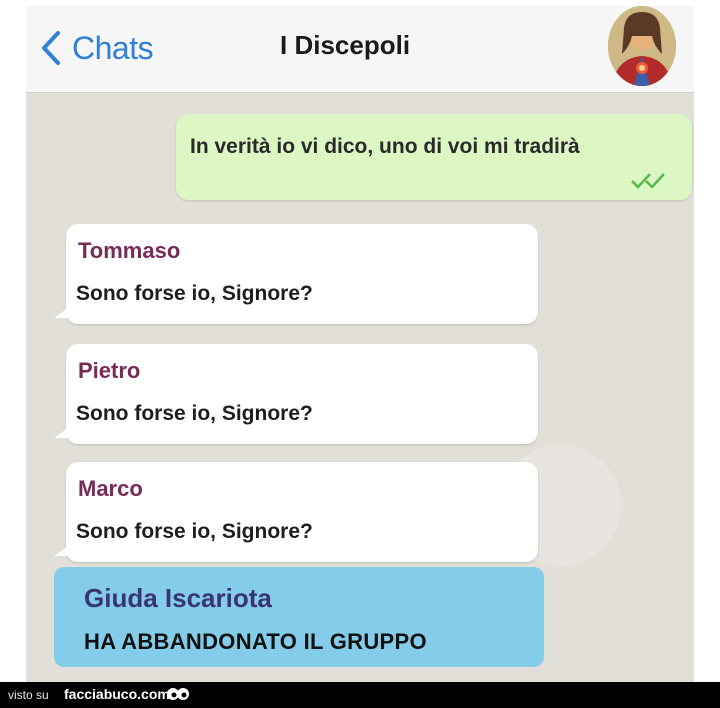 The width and height of the screenshot is (720, 708). What do you see at coordinates (117, 694) in the screenshot?
I see `site-link: facciabuco.com` at bounding box center [117, 694].